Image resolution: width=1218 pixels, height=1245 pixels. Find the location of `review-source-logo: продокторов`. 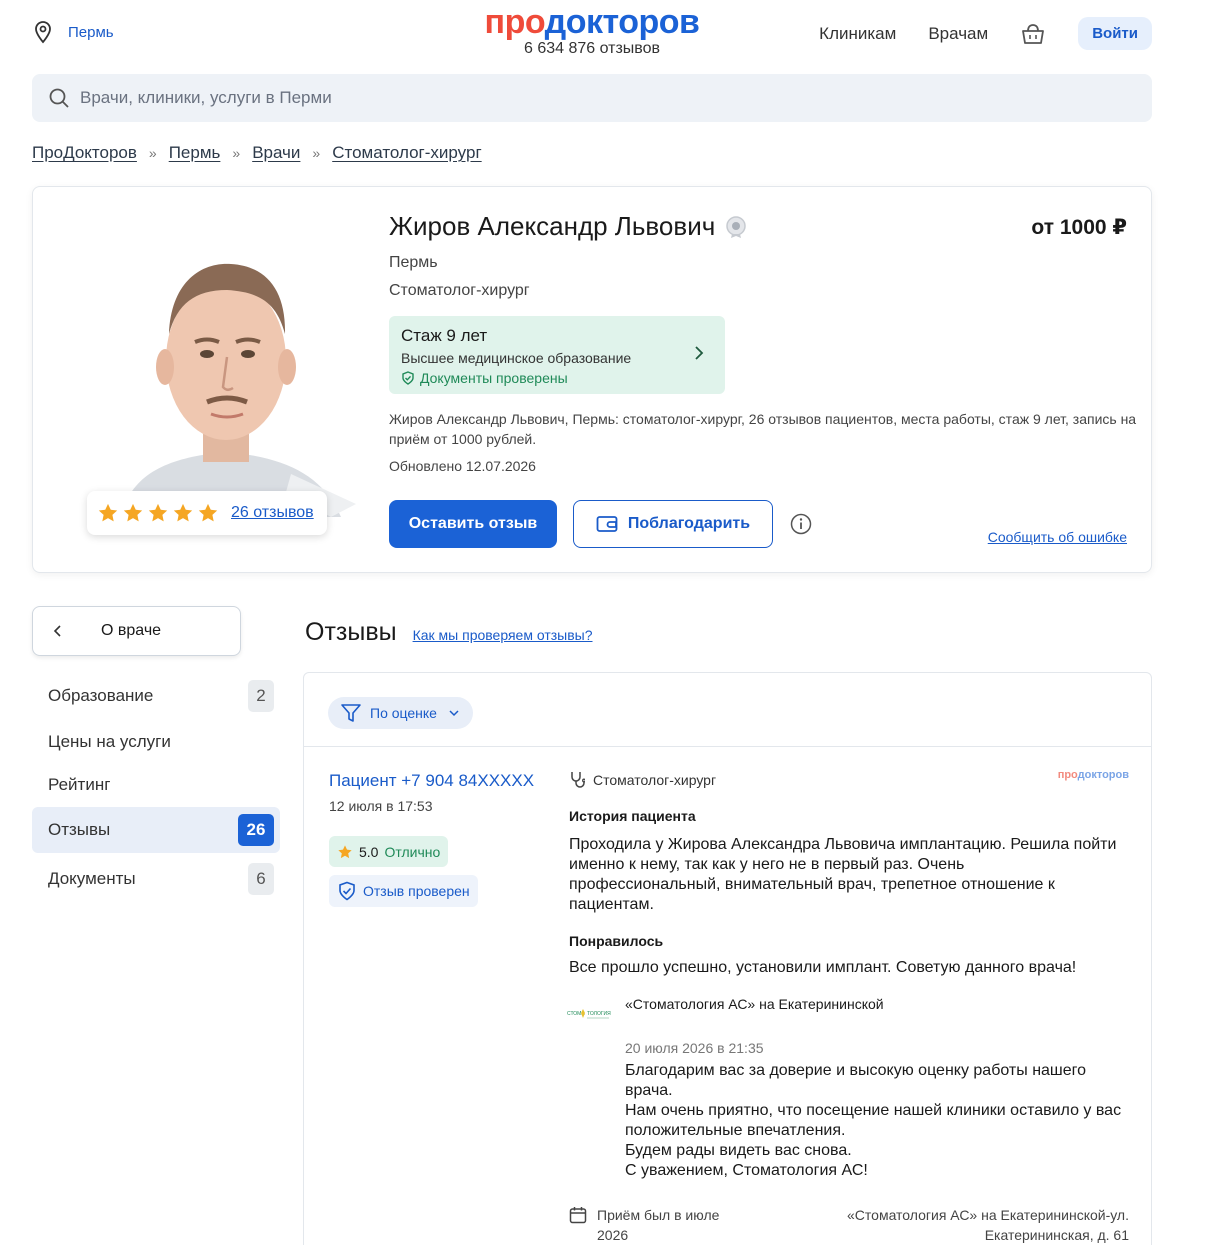

review-source-logo: продокторов is located at coordinates (1093, 775).